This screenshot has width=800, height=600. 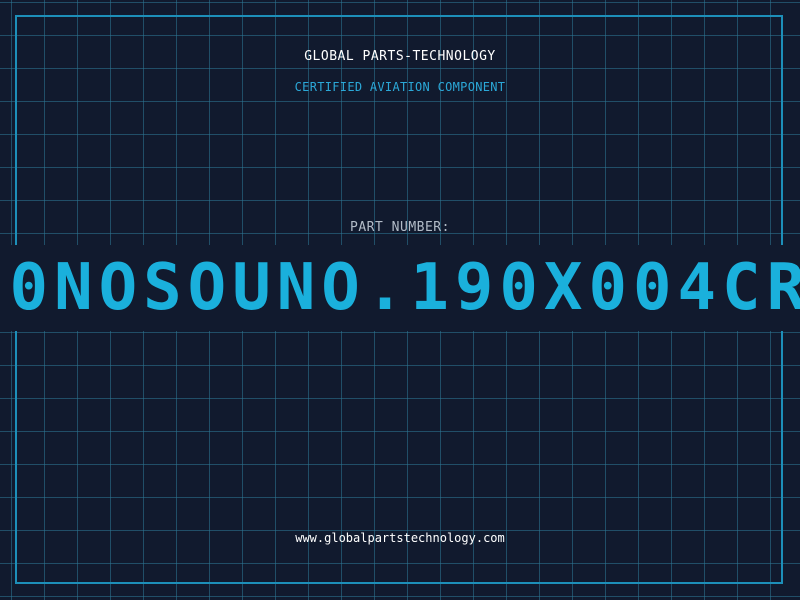 I want to click on website-url: www.globalpartstechnology.com, so click(x=400, y=538).